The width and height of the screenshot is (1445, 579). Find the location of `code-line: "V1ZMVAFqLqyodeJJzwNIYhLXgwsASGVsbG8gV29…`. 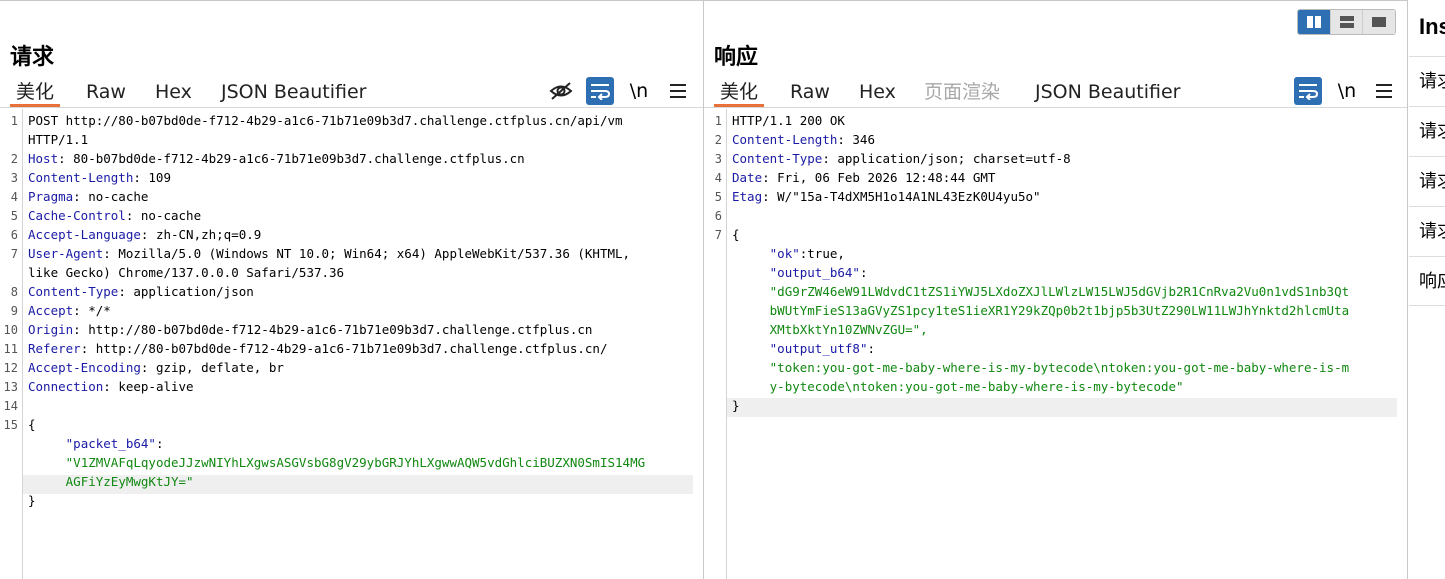

code-line: "V1ZMVAFqLqyodeJJzwNIYhLXgwsASGVsbG8gV29… is located at coordinates (355, 462).